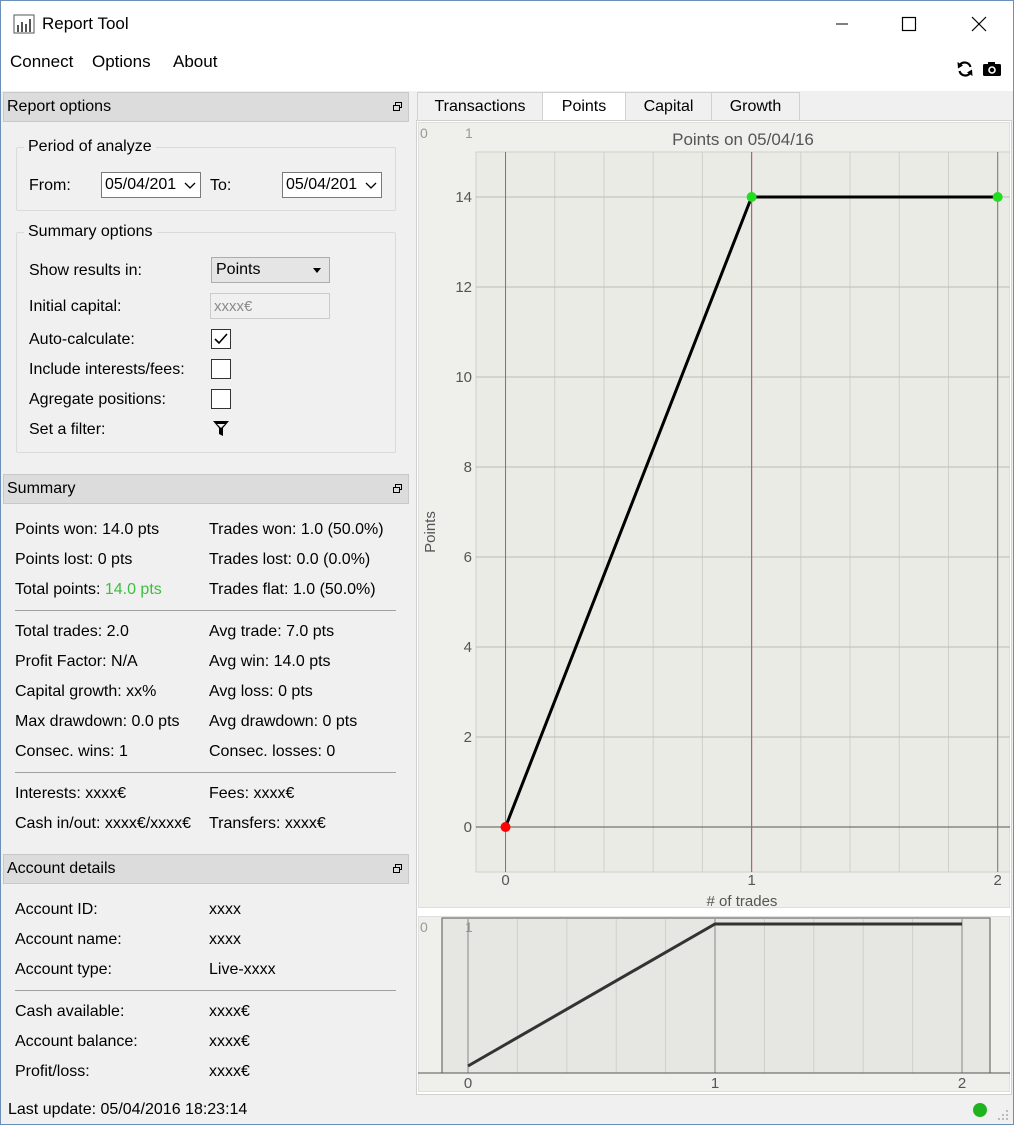 The width and height of the screenshot is (1014, 1125). What do you see at coordinates (233, 306) in the screenshot?
I see `initial-capital-placeholder: xxxx€` at bounding box center [233, 306].